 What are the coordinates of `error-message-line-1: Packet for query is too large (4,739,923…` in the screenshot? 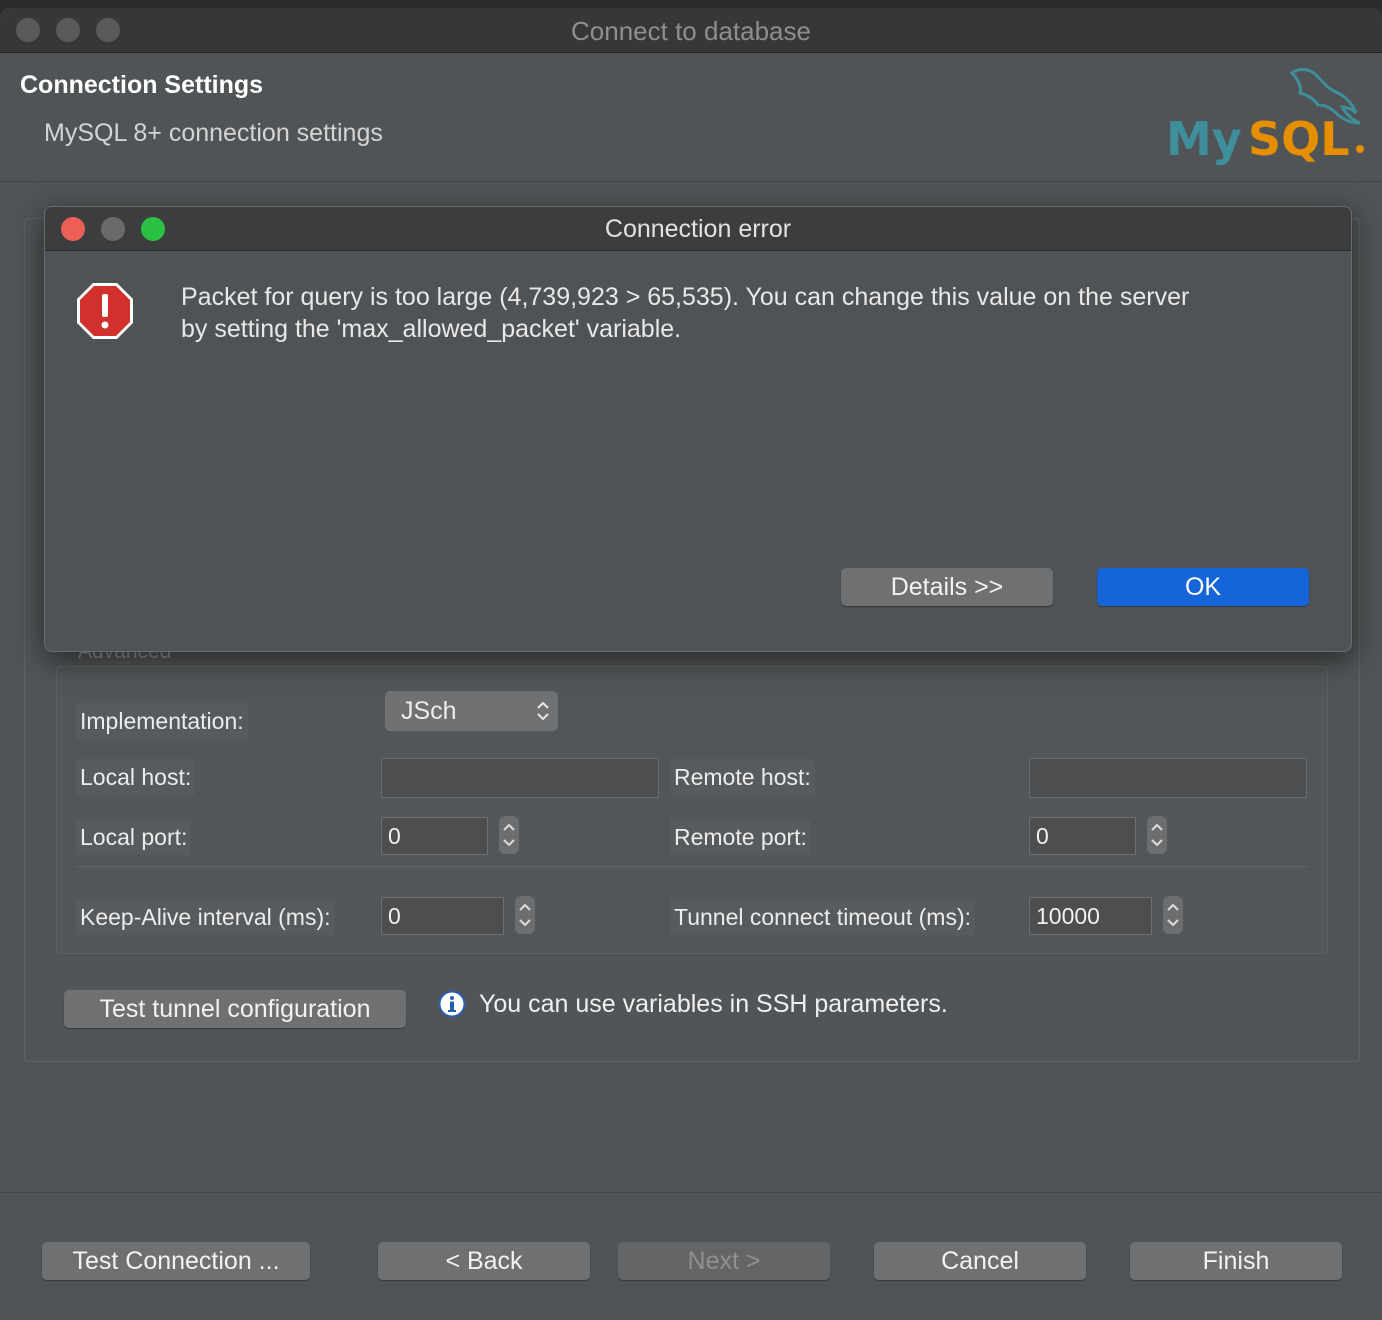 It's located at (685, 297).